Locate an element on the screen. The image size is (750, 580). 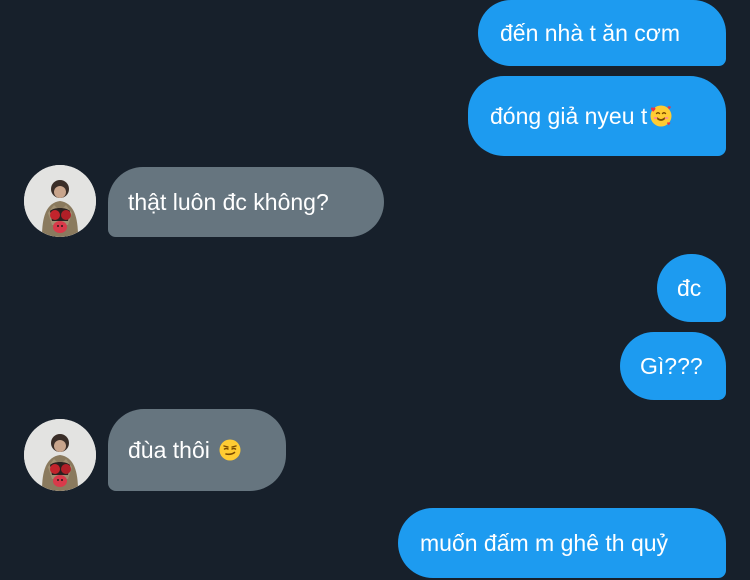
outgoing-message: đc is located at coordinates (691, 288).